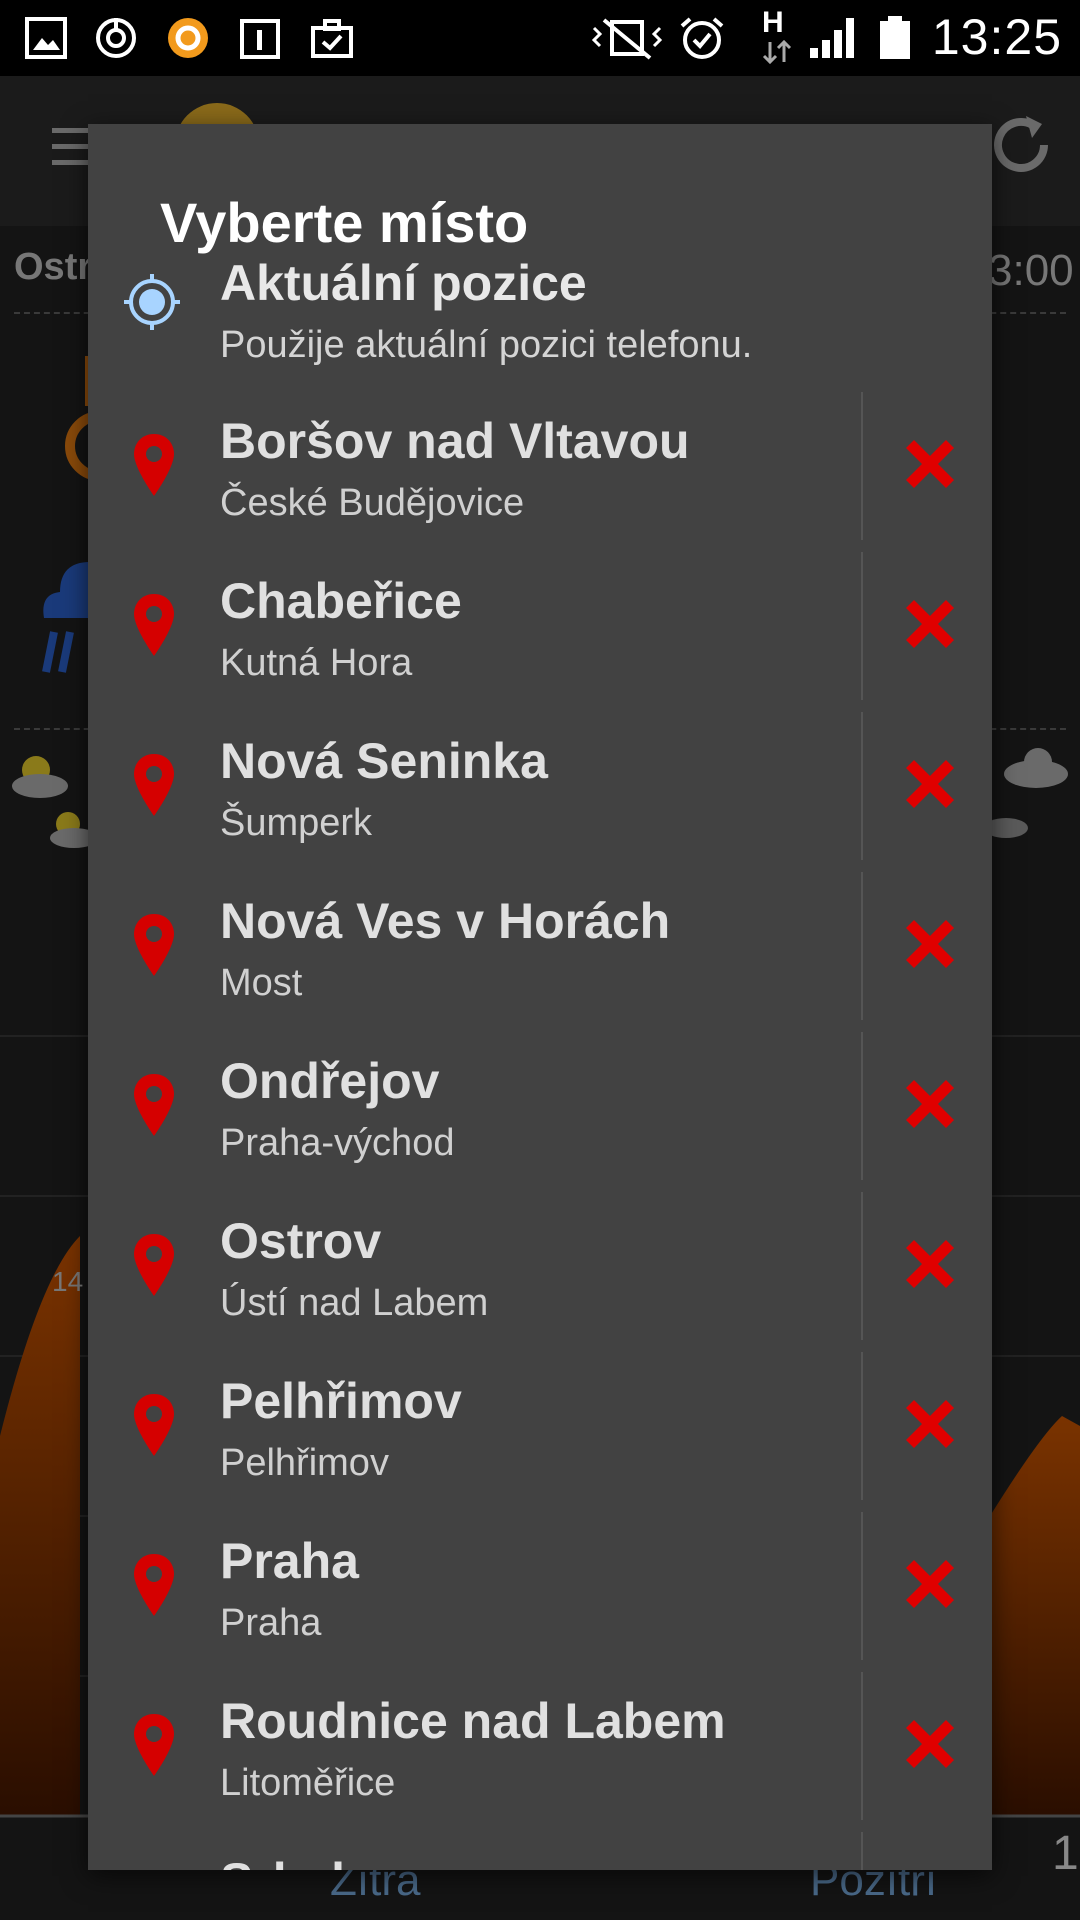 Image resolution: width=1080 pixels, height=1920 pixels. Describe the element at coordinates (773, 22) in the screenshot. I see `network-type-label: H` at that location.